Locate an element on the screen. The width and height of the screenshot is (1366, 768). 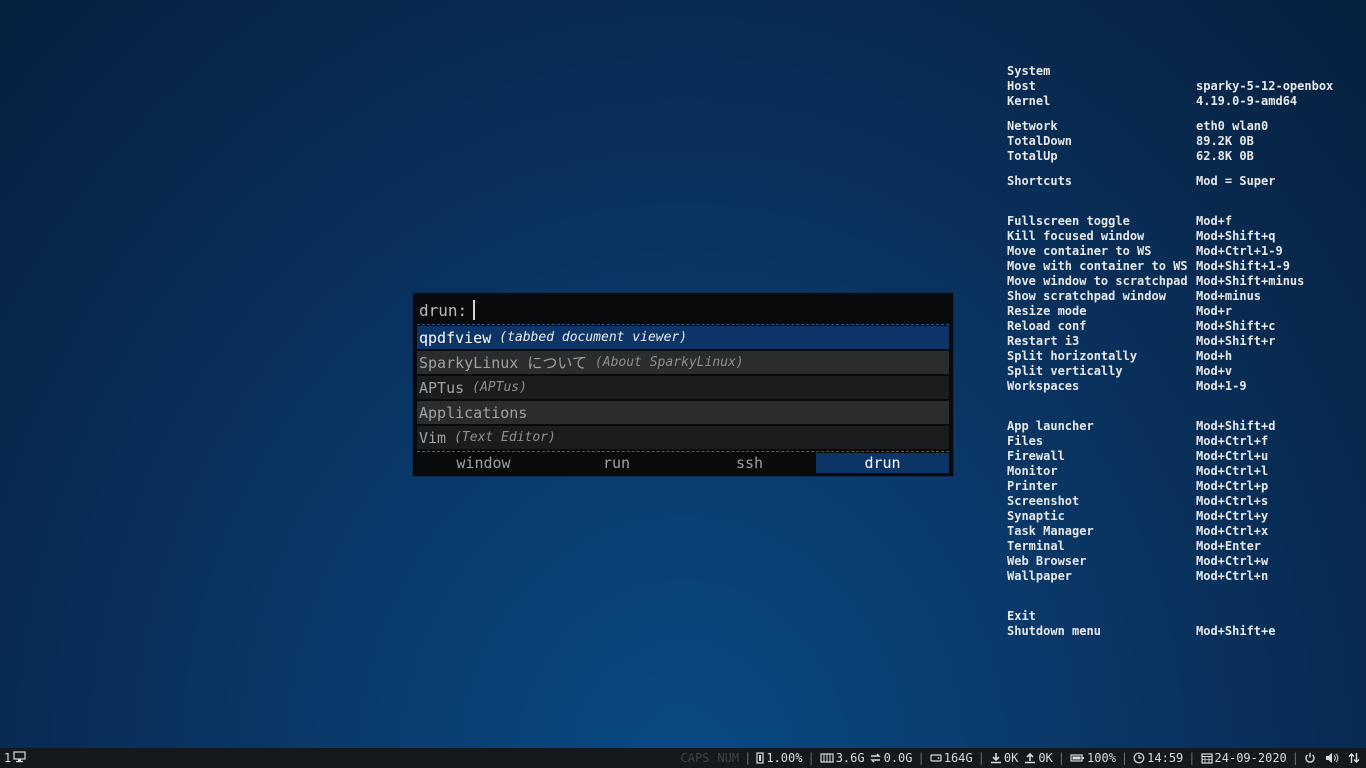
entry-name: Vim is located at coordinates (433, 437).